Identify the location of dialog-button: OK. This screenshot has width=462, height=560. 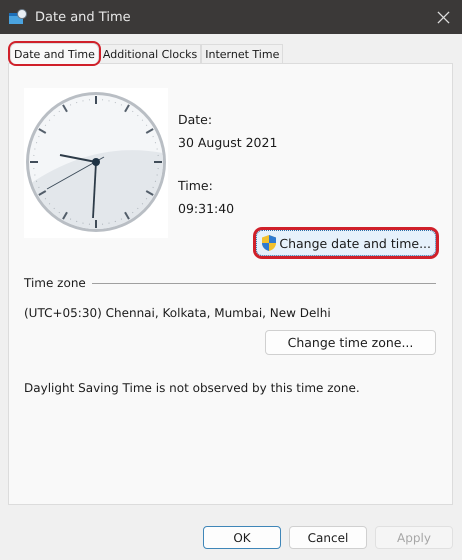
(242, 537).